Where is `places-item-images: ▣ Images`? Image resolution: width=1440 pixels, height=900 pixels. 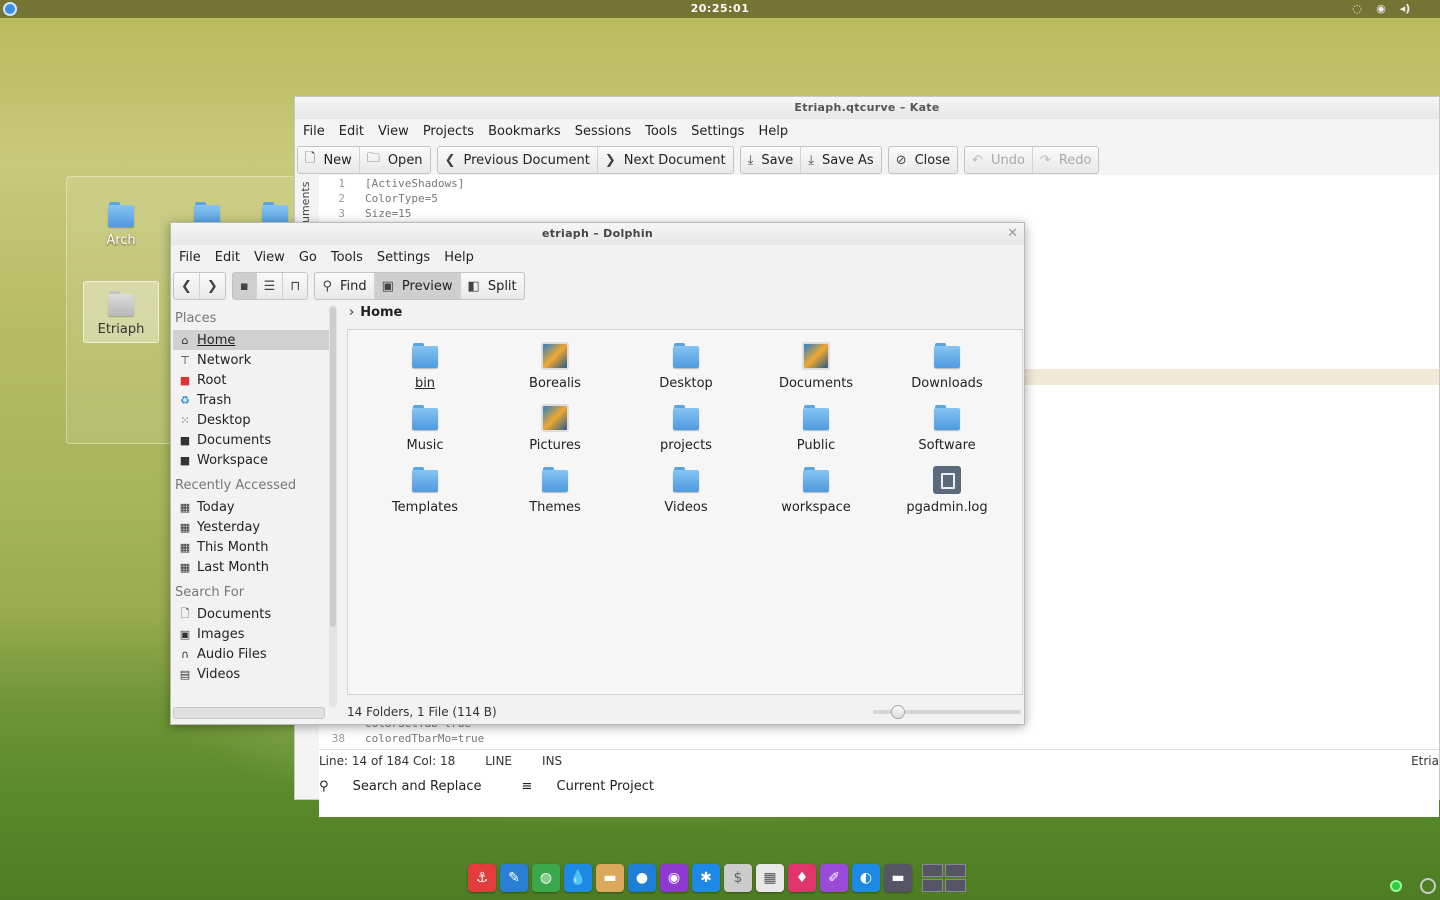
places-item-images: ▣ Images is located at coordinates (251, 634).